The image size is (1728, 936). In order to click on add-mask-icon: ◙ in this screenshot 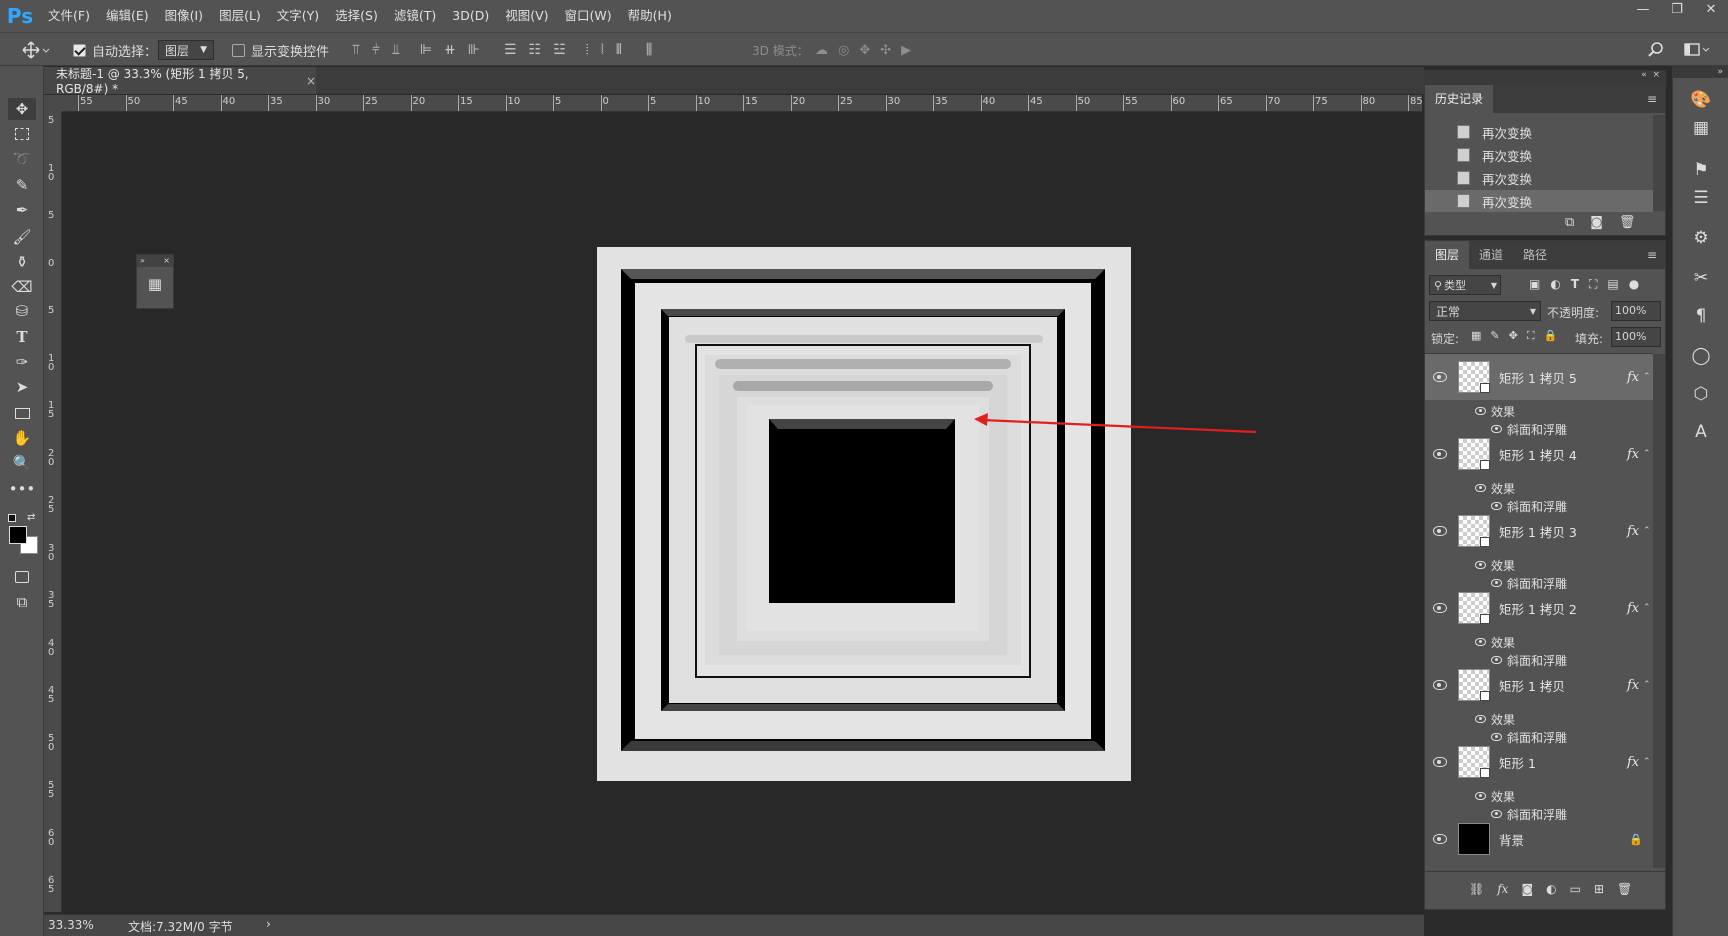, I will do `click(1527, 889)`.